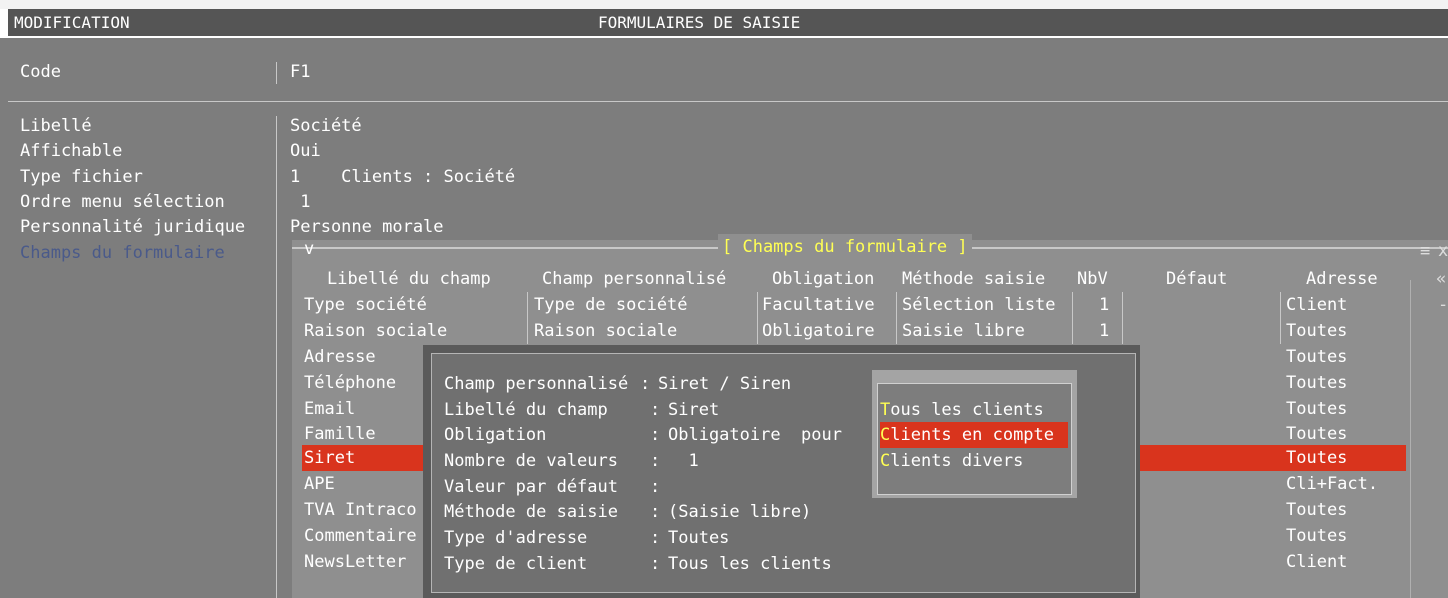 The height and width of the screenshot is (598, 1448). I want to click on code-separator, so click(276, 73).